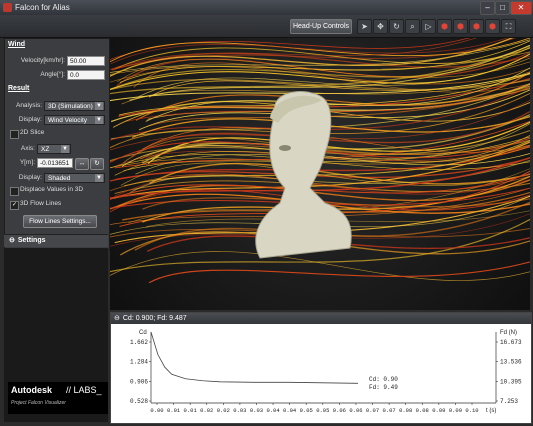  I want to click on analysis-select: 3D (Simulation) ▼, so click(74, 106).